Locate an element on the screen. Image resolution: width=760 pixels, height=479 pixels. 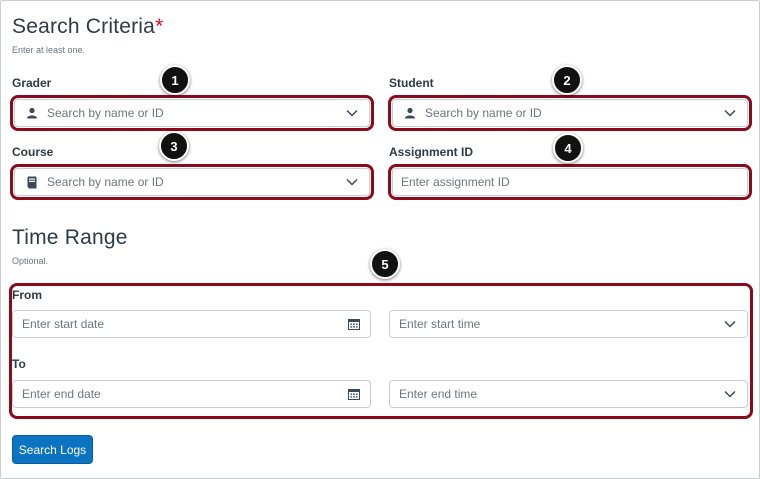
callout-2: 2 is located at coordinates (567, 80).